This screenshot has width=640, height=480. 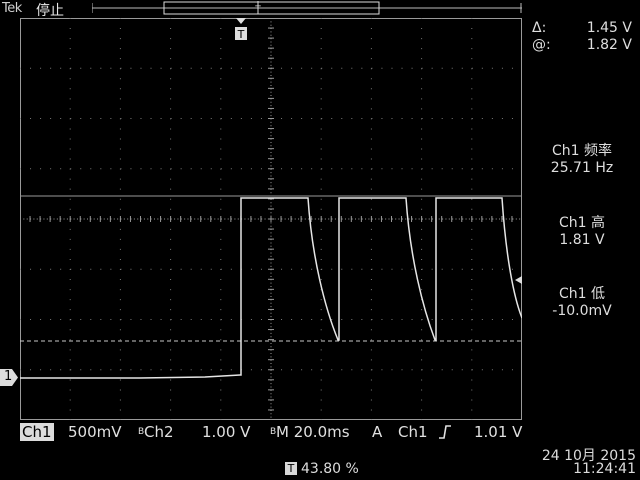 I want to click on measurement-value: 25.71 Hz, so click(x=582, y=168).